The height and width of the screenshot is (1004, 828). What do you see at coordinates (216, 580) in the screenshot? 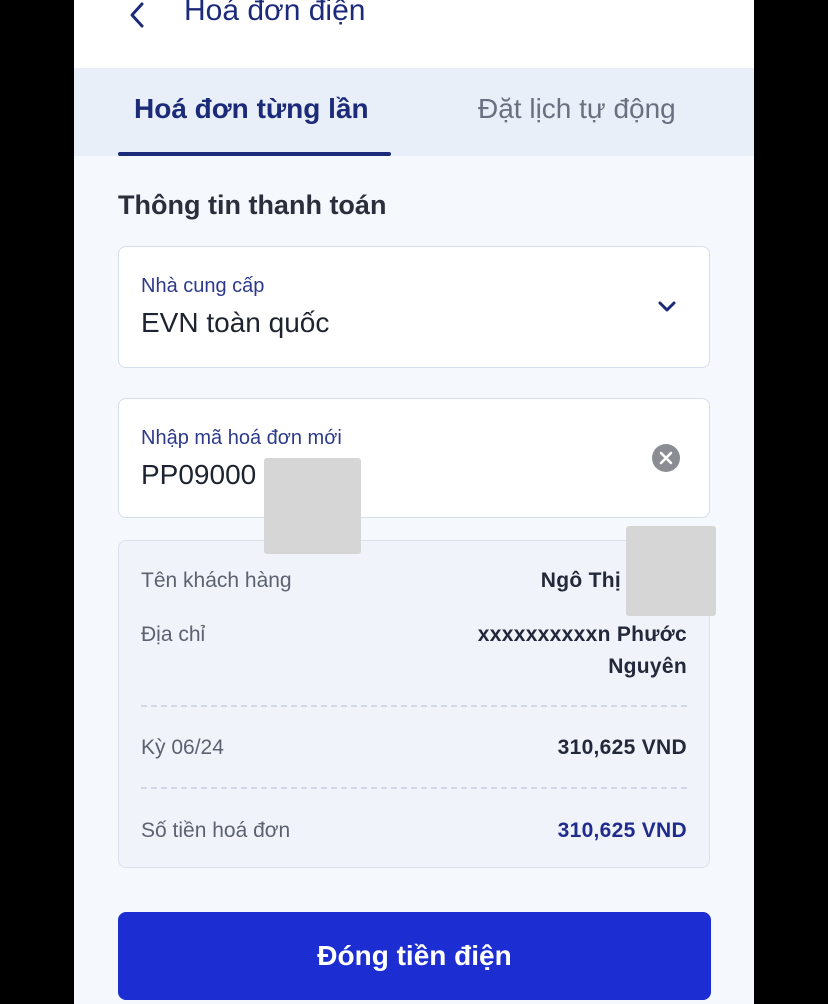
I see `customer-name-label: Tên khách hàng` at bounding box center [216, 580].